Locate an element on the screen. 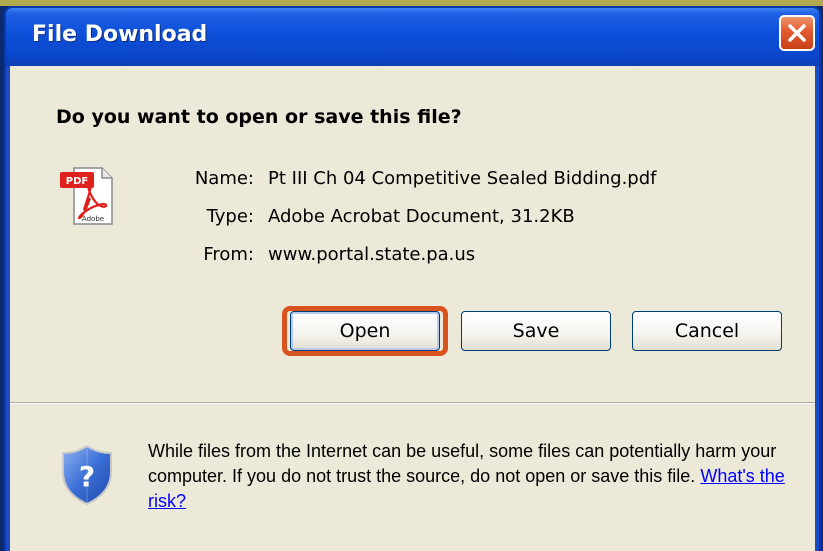 Image resolution: width=823 pixels, height=551 pixels. window-title: File Download is located at coordinates (120, 34).